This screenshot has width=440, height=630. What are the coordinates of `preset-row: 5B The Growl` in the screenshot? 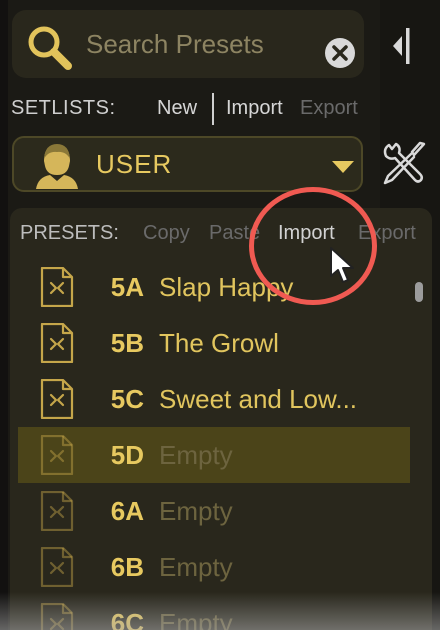 It's located at (210, 343).